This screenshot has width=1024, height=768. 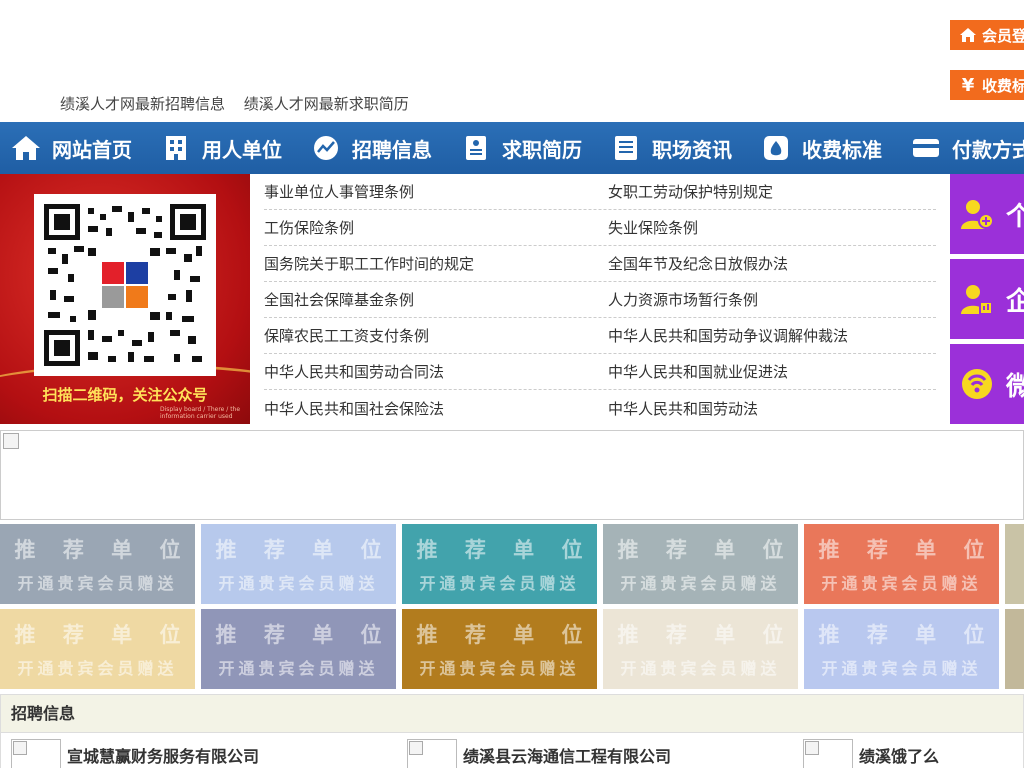 What do you see at coordinates (512, 714) in the screenshot?
I see `section-title: 招聘信息` at bounding box center [512, 714].